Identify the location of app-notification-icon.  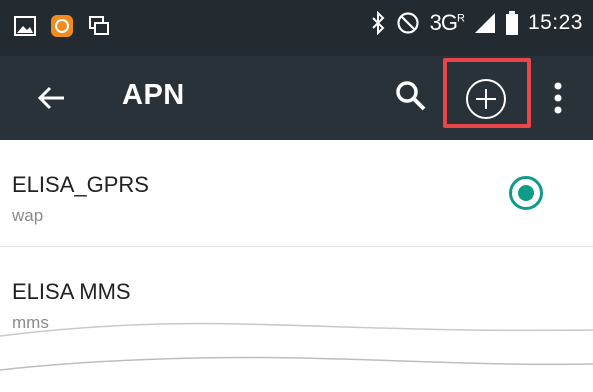
(62, 26).